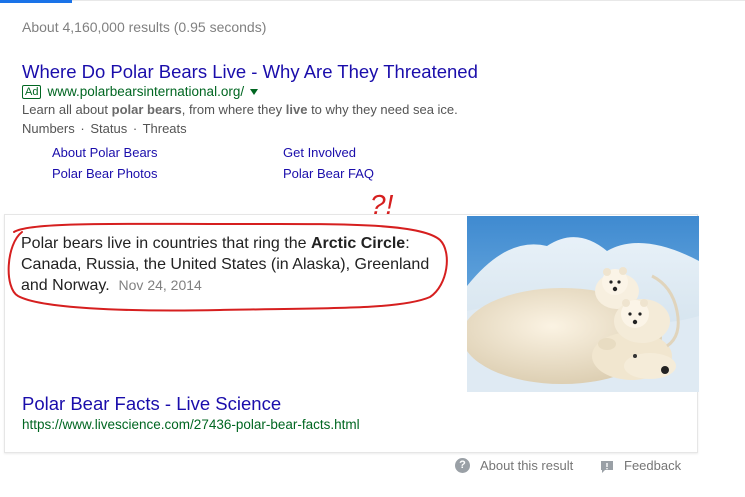 The height and width of the screenshot is (497, 745). I want to click on result-stats: About 4,160,000 results (0.95 seconds), so click(144, 27).